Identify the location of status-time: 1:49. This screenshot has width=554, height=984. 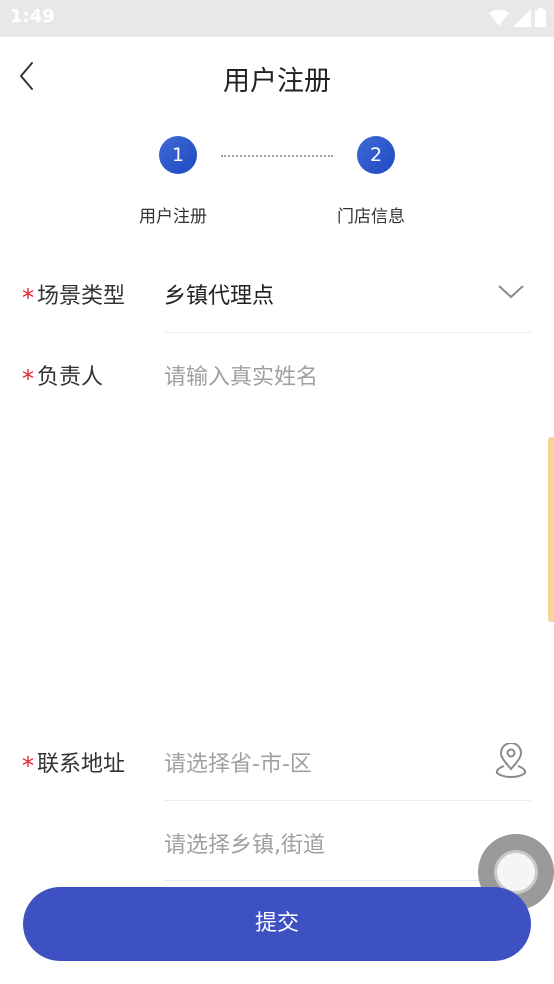
(32, 16).